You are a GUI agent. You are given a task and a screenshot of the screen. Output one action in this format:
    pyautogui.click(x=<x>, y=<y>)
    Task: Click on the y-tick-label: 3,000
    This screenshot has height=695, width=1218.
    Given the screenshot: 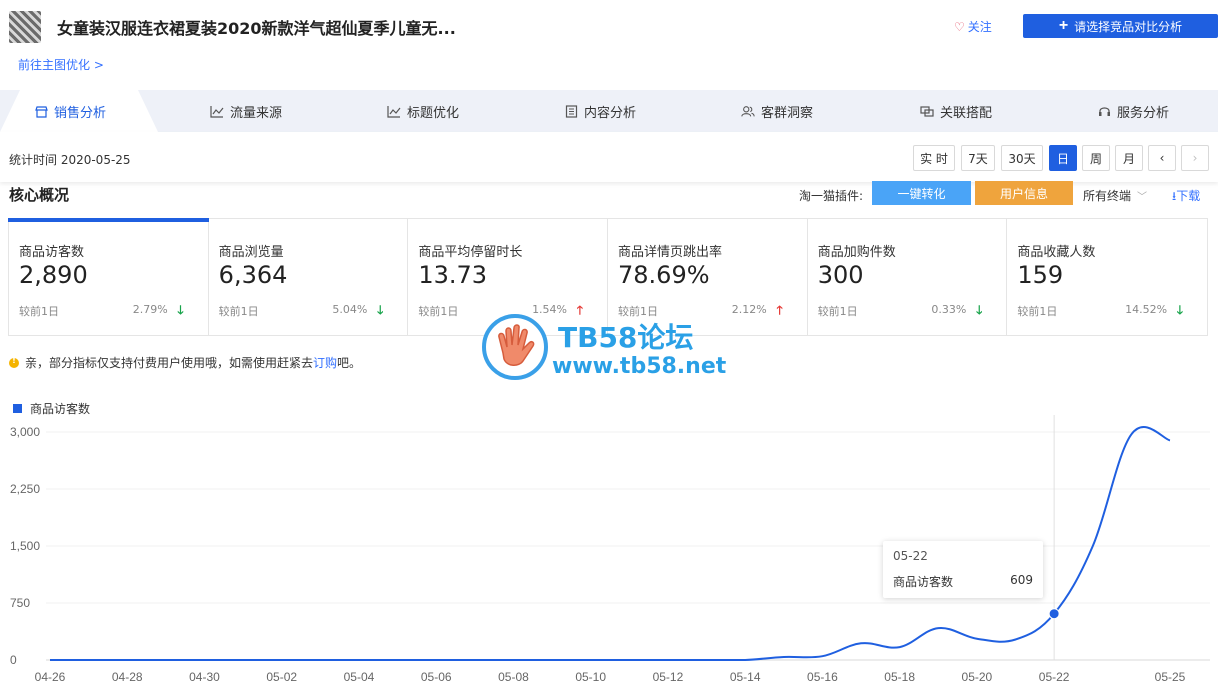 What is the action you would take?
    pyautogui.click(x=25, y=432)
    